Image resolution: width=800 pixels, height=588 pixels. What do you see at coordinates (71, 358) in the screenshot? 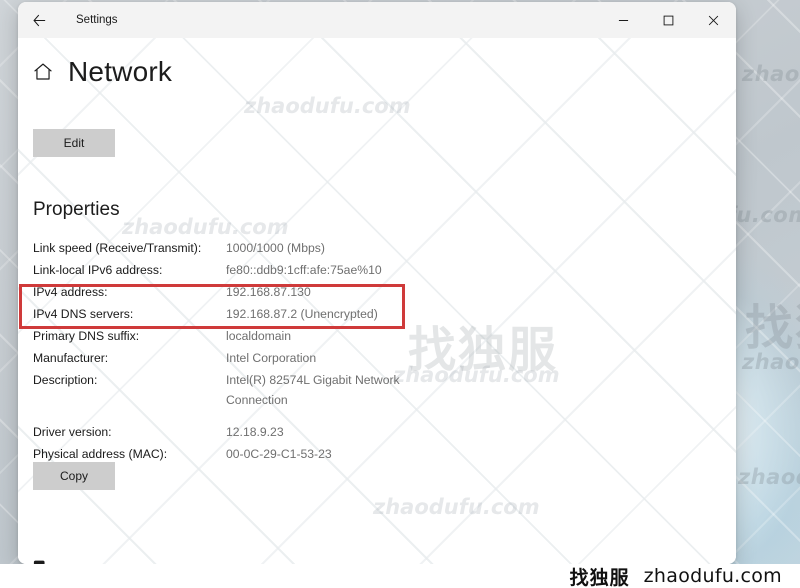
I see `property-label: Manufacturer:` at bounding box center [71, 358].